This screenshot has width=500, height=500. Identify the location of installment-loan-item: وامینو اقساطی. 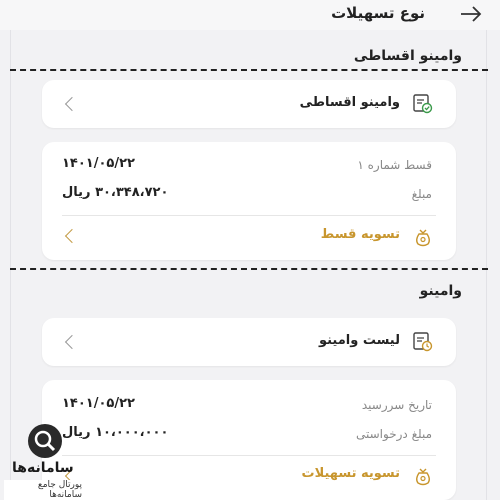
(249, 104).